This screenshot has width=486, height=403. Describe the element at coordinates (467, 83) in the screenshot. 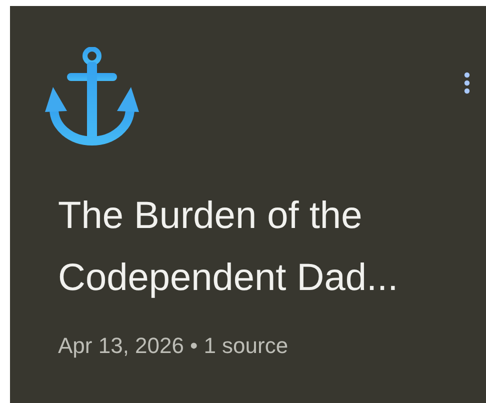

I see `more-menu-icon` at that location.